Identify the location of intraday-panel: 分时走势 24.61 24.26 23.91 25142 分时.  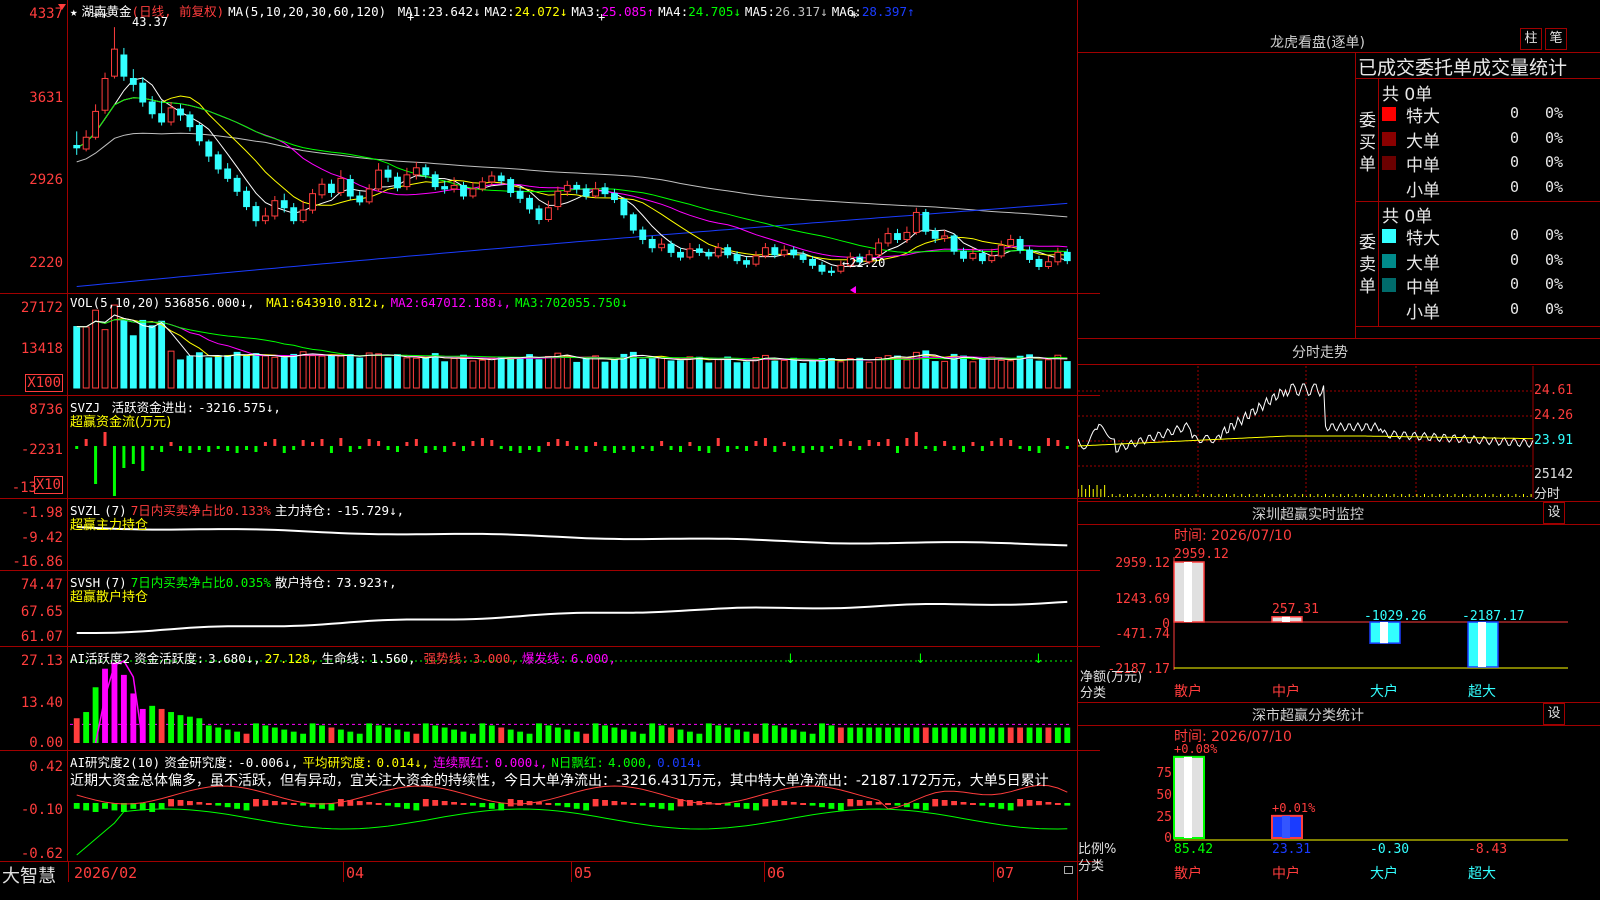
(1339, 420).